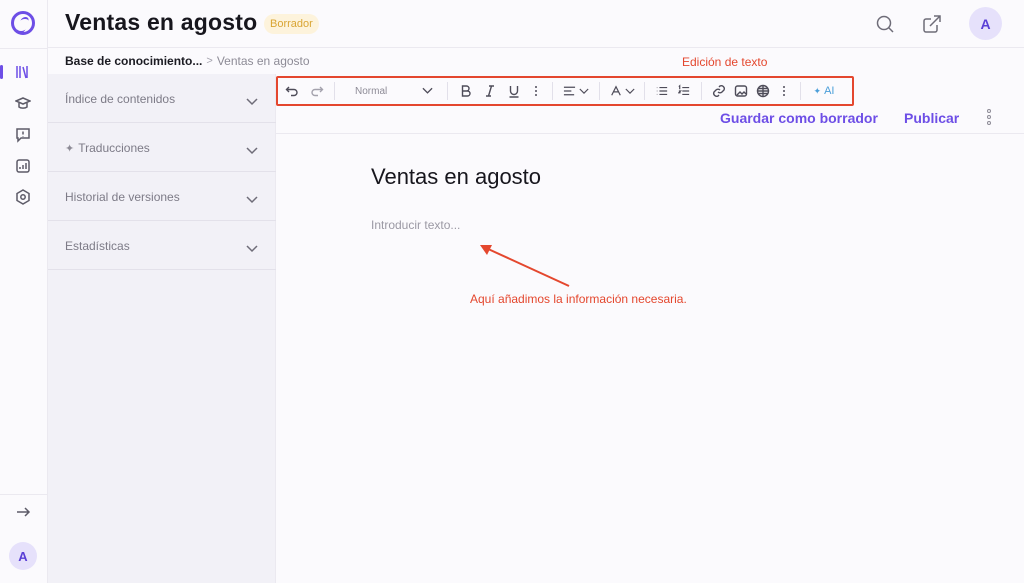 This screenshot has height=583, width=1024. What do you see at coordinates (1, 72) in the screenshot?
I see `rail-active-indicator` at bounding box center [1, 72].